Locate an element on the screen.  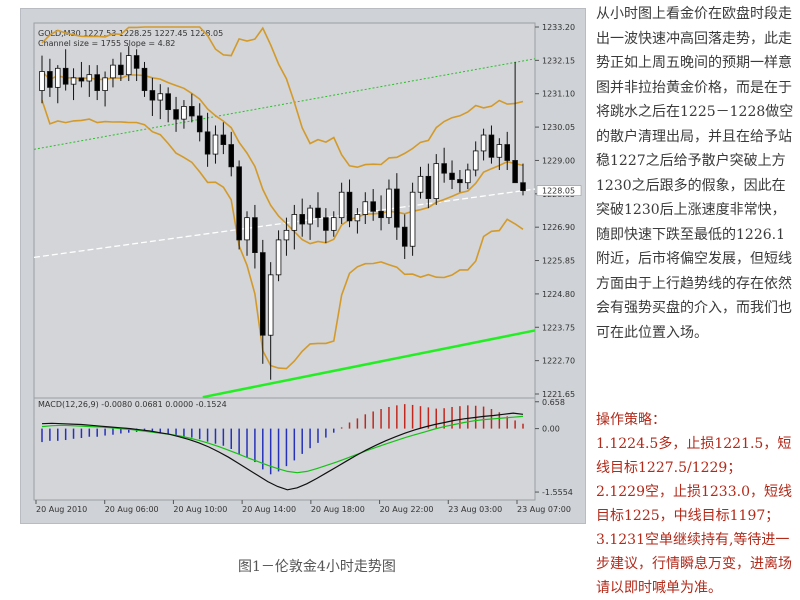
macd-tick-label: -1.5554 is located at coordinates (557, 492).